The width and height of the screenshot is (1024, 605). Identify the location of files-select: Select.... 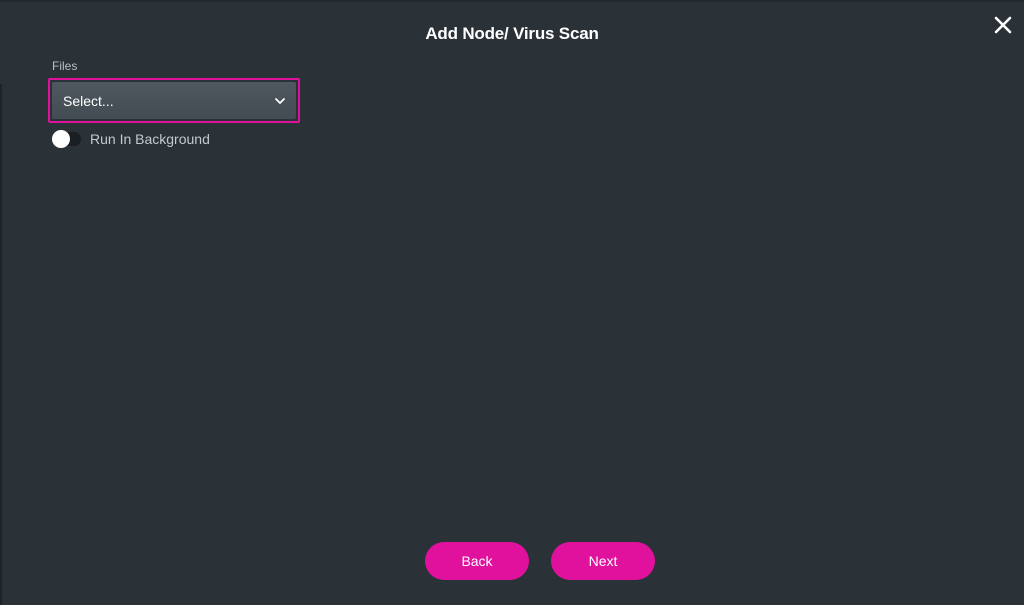
(174, 100).